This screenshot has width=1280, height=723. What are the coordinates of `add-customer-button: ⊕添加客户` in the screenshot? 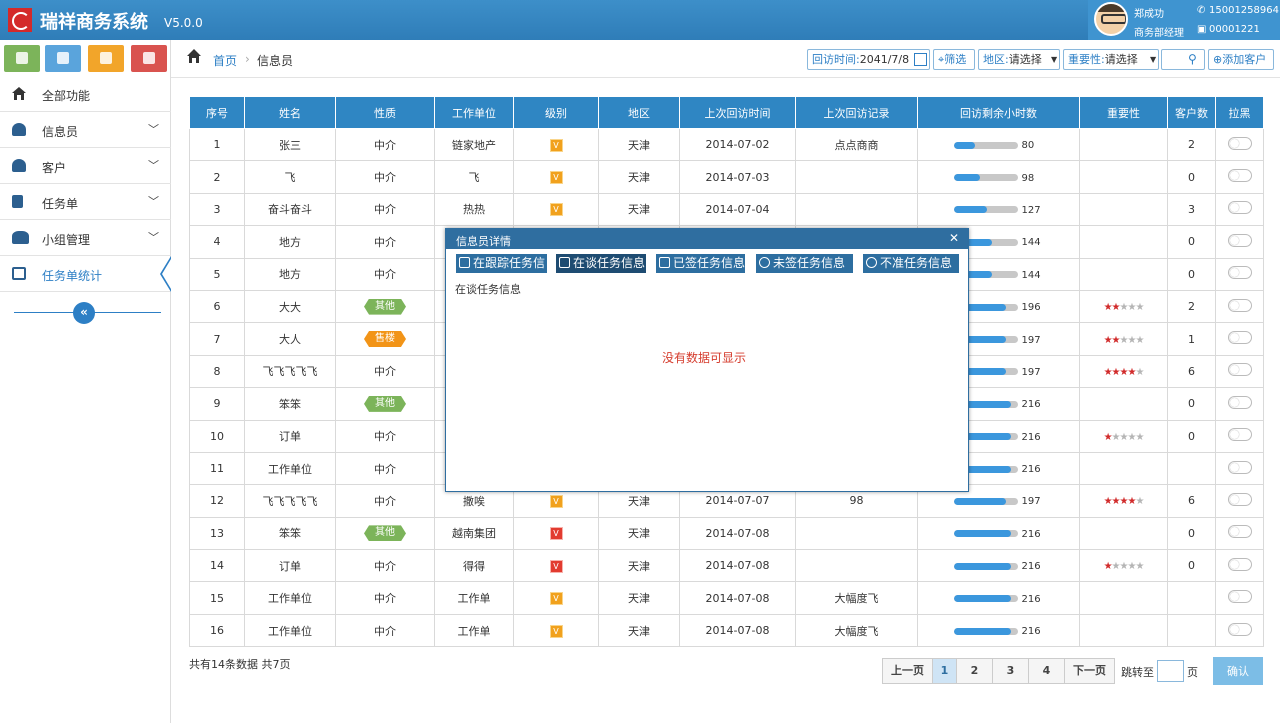 It's located at (1241, 59).